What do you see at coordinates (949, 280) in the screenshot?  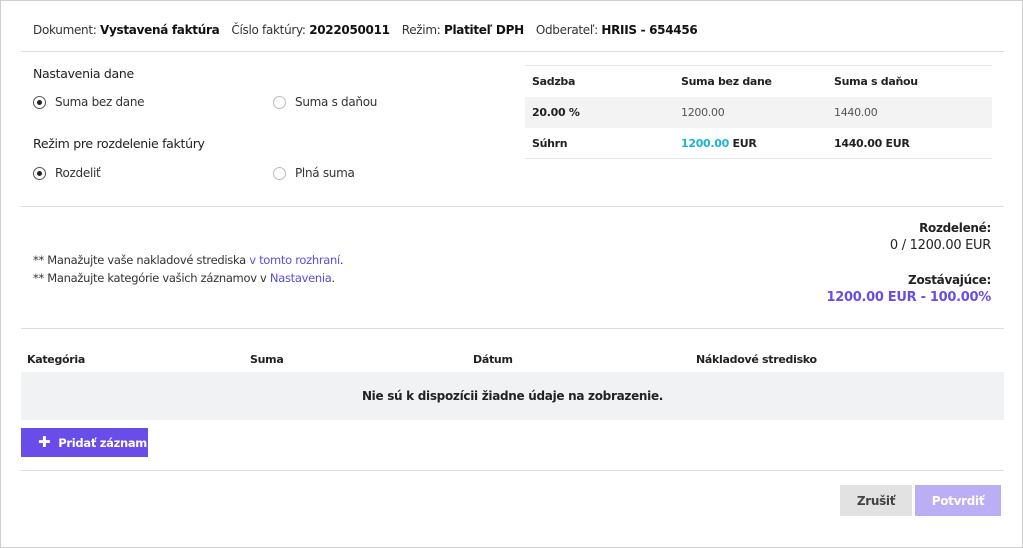 I see `remaining-label: Zostávajúce:` at bounding box center [949, 280].